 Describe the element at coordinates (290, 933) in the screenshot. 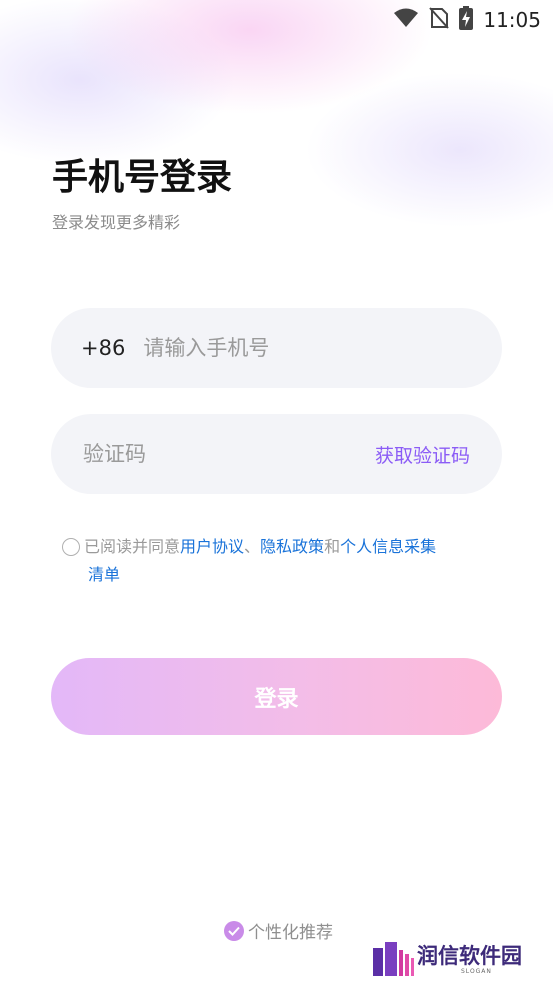

I see `personalized-label: 个性化推荐` at that location.